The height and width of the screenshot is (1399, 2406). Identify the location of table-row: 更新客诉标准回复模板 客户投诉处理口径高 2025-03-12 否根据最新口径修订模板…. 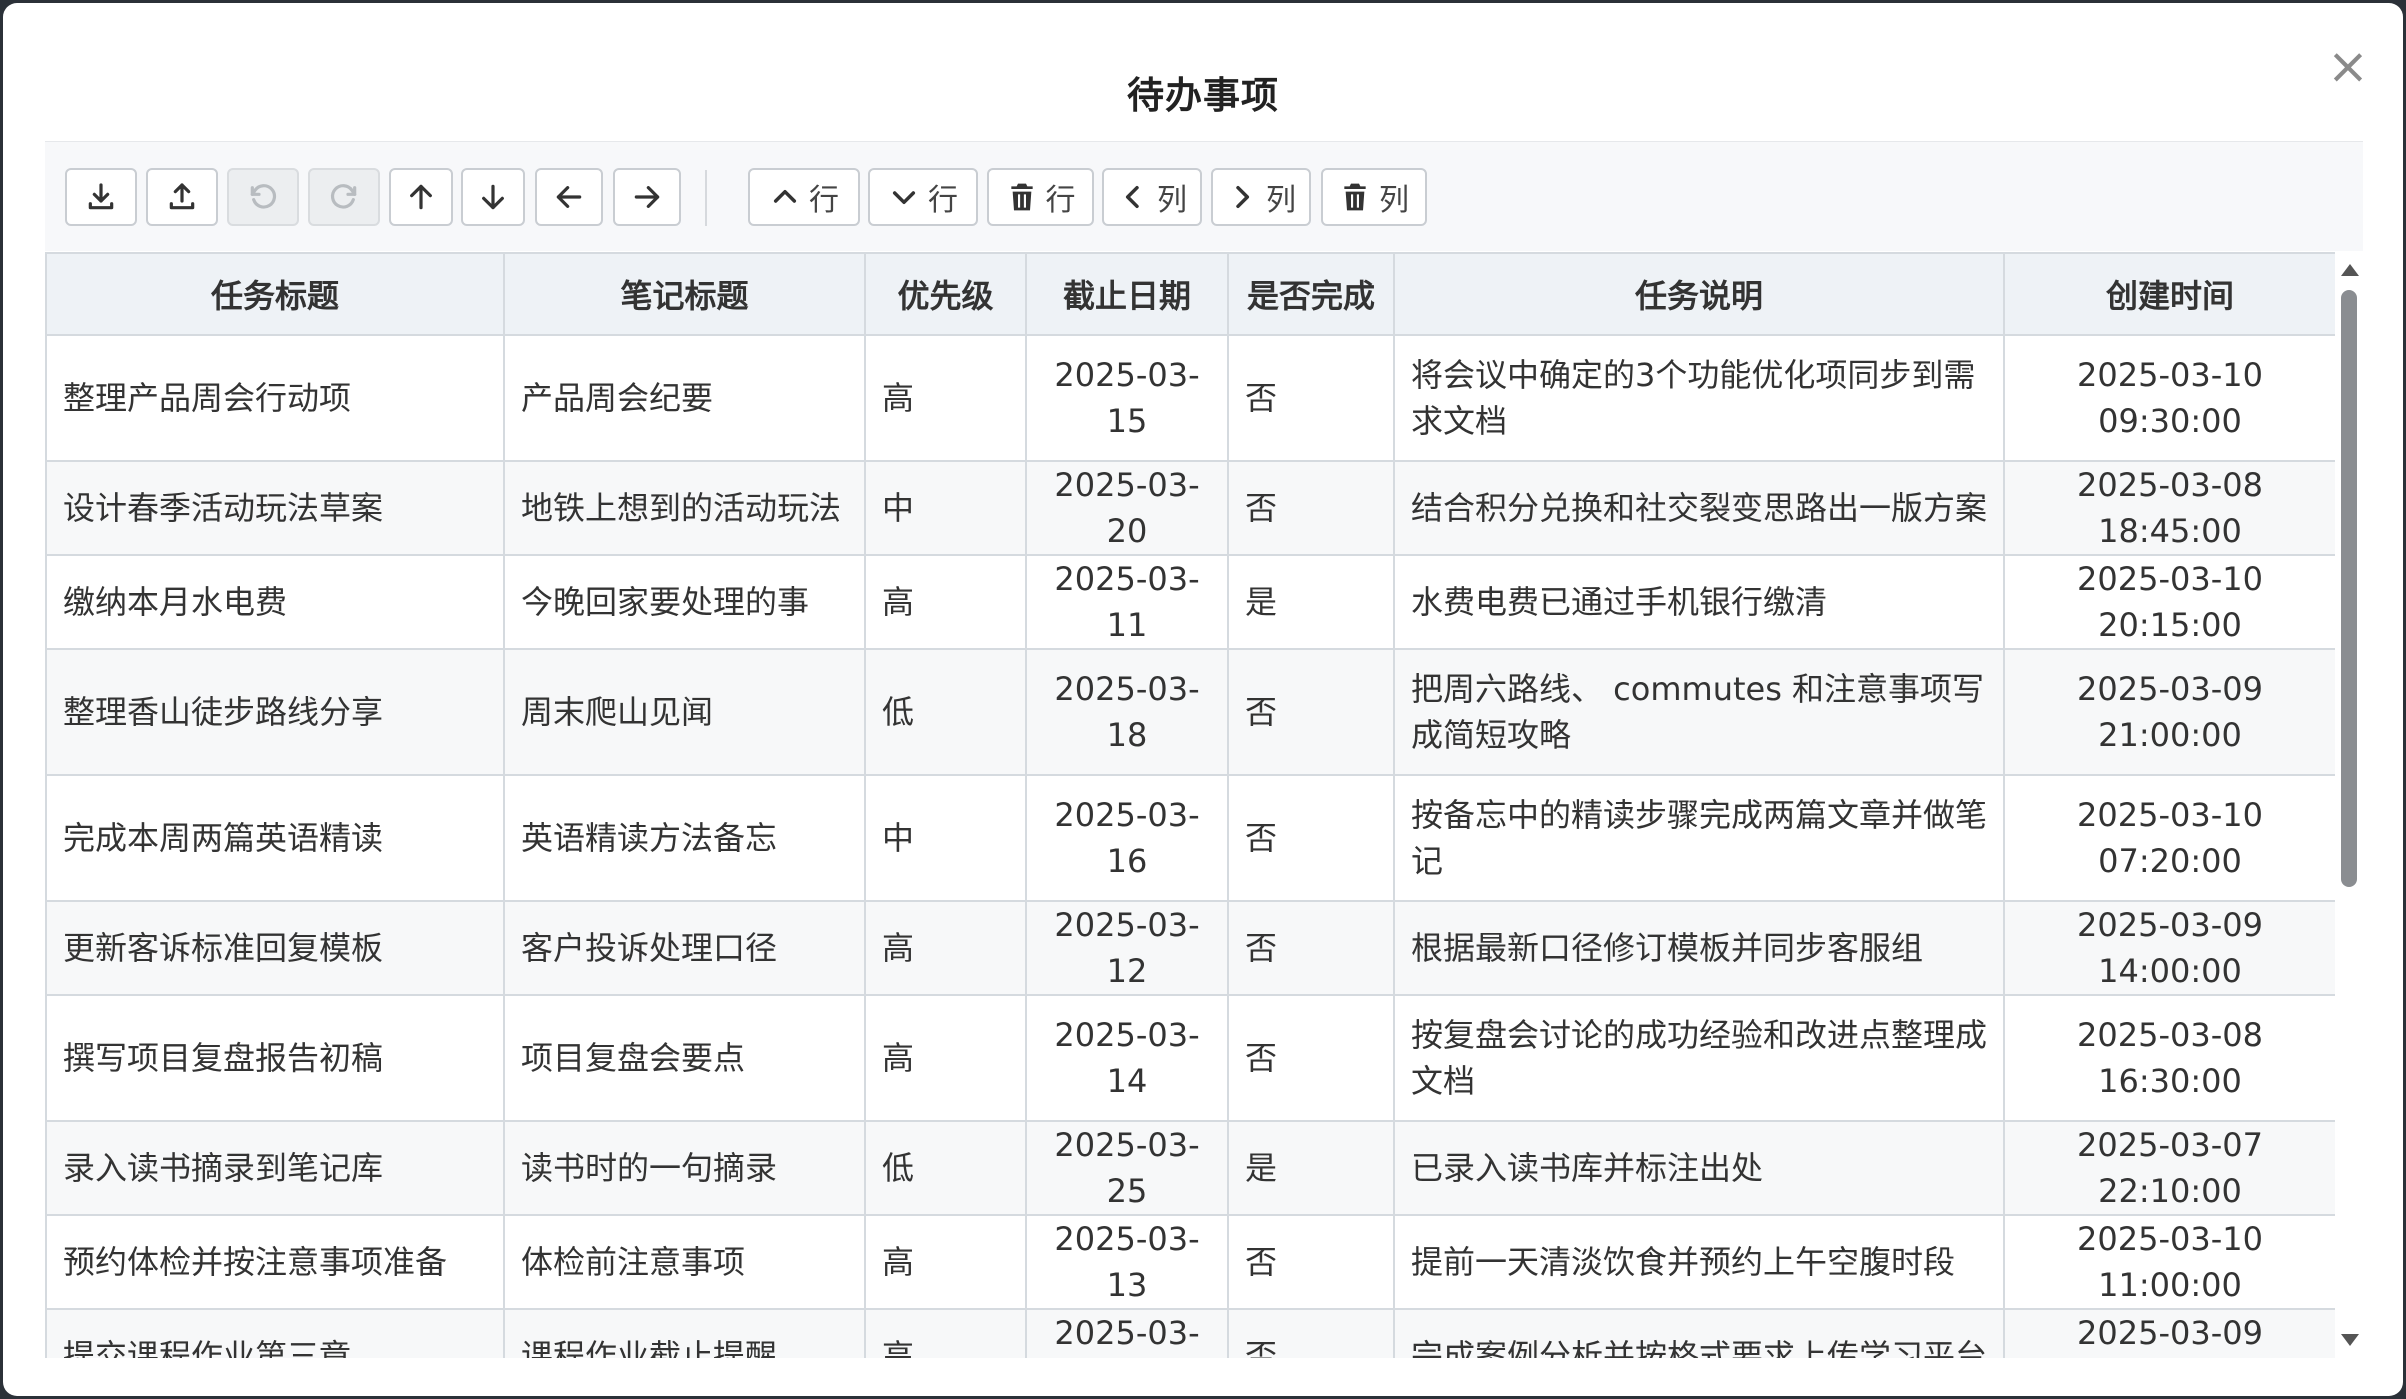
(1190, 948).